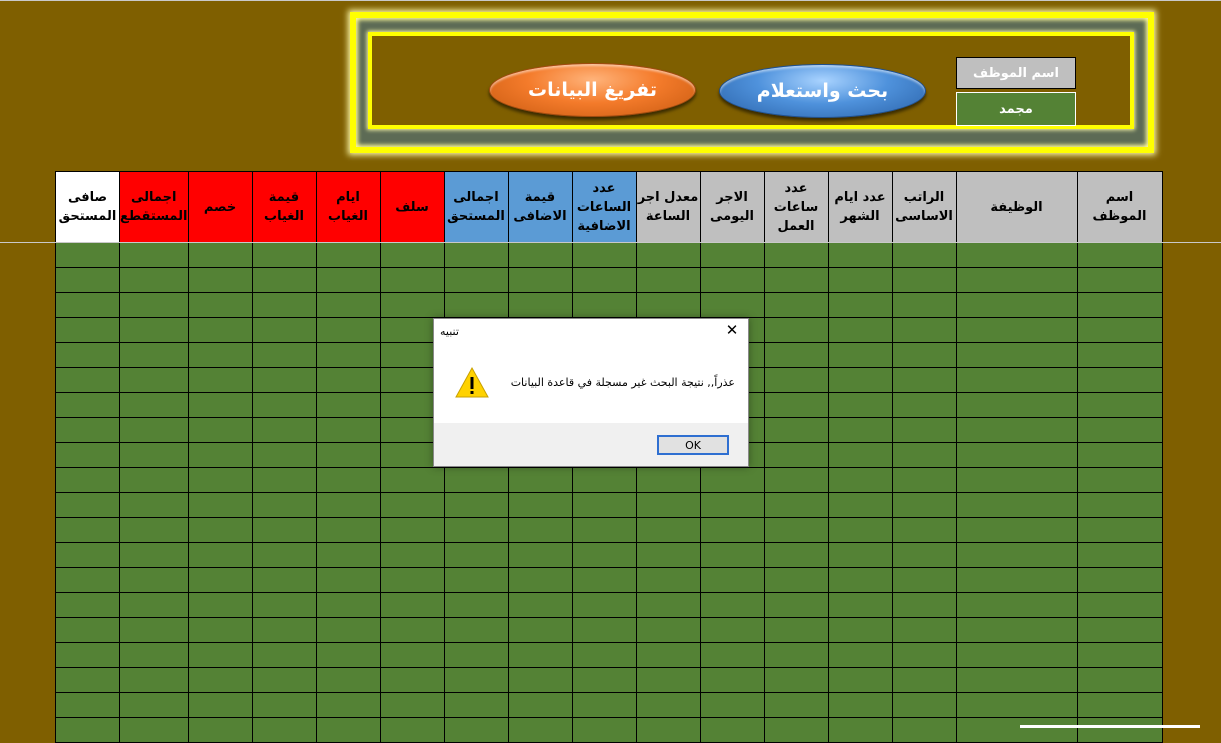 This screenshot has height=743, width=1221. I want to click on ok-button: OK, so click(693, 445).